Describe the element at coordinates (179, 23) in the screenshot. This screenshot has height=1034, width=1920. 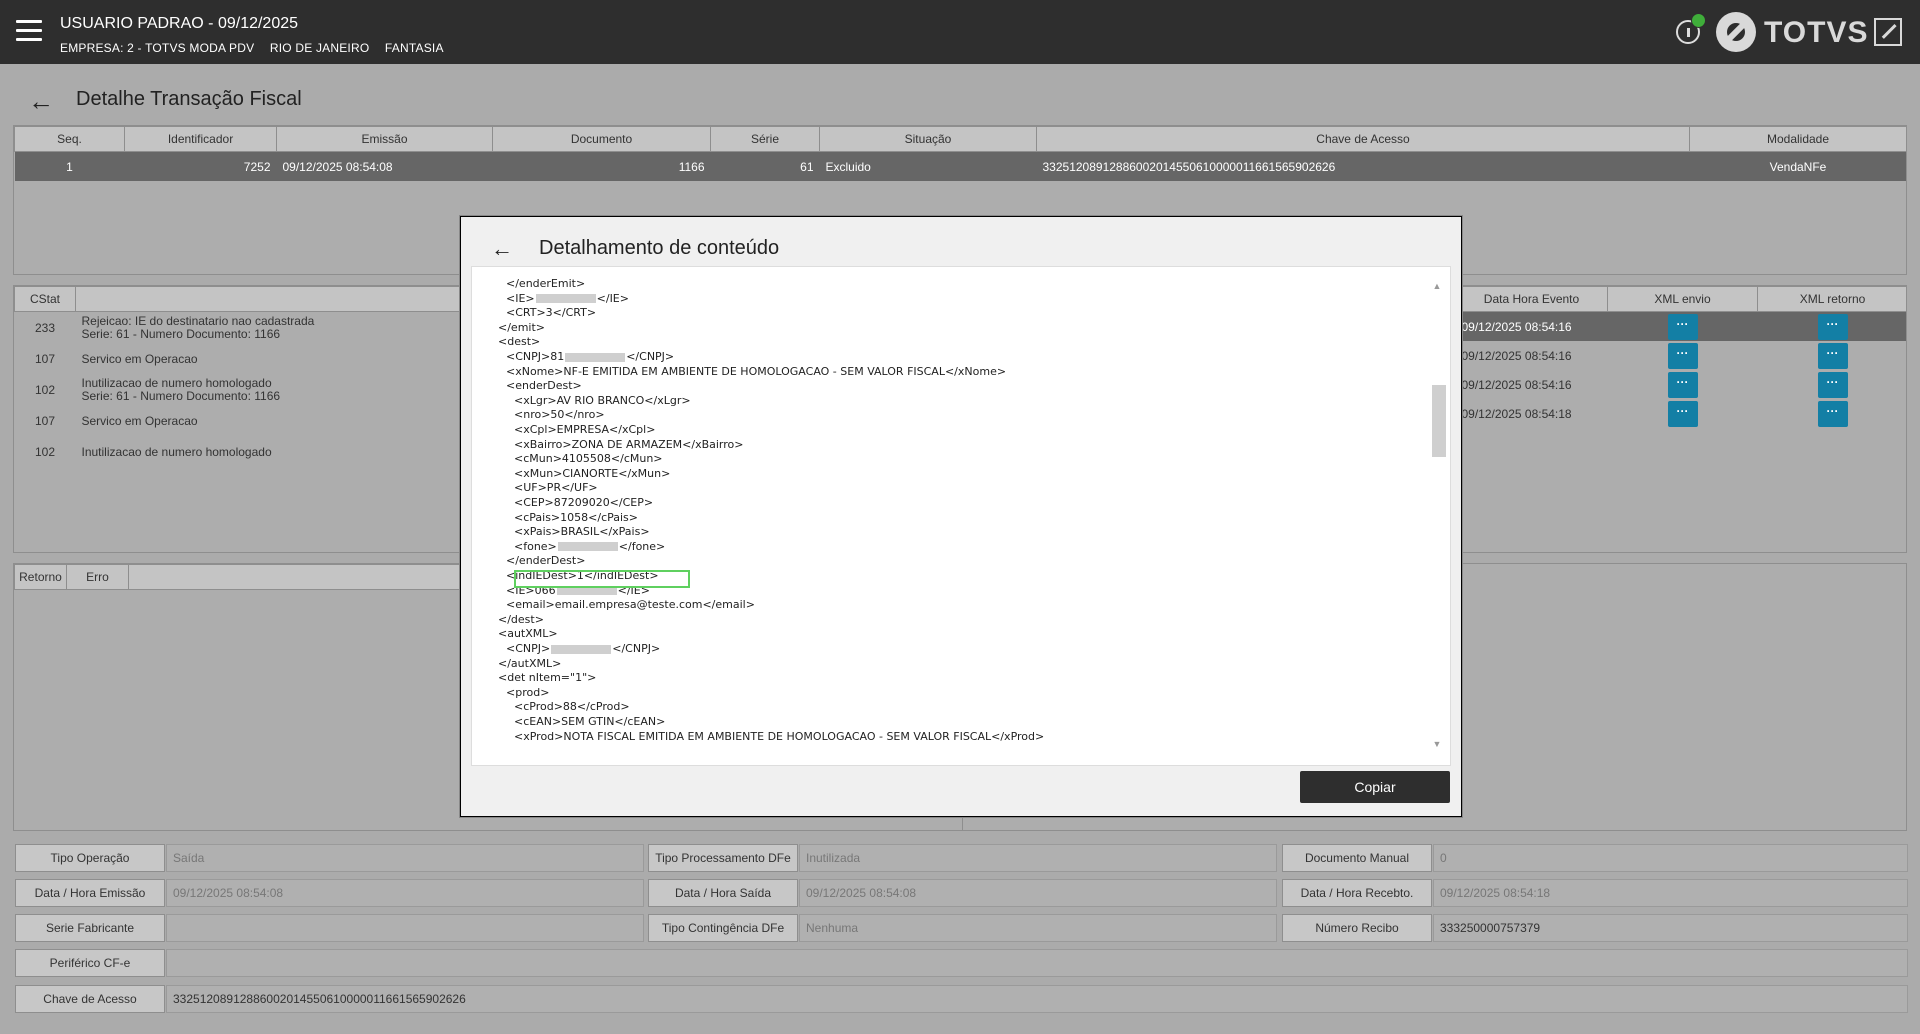
I see `user-info: USUARIO PADRAO - 09/12/2025` at that location.